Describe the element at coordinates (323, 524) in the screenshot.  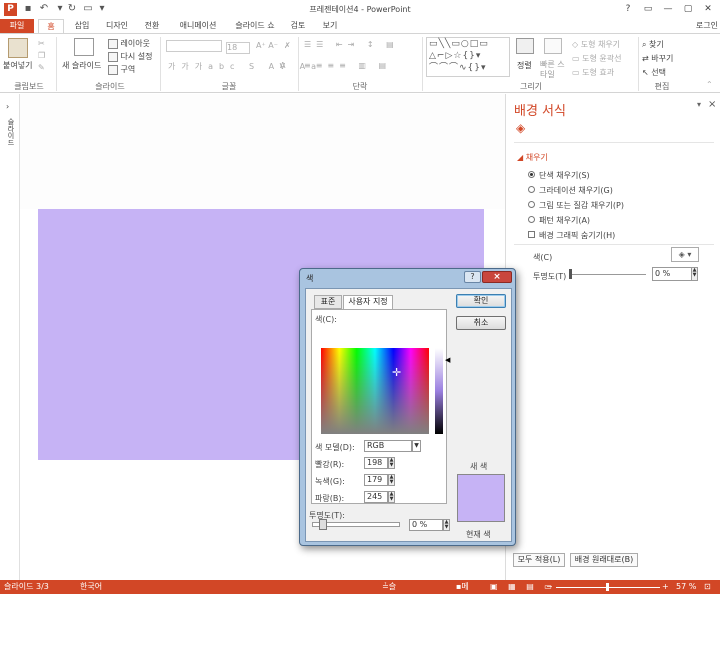
I see `dialog-transparency-thumb` at that location.